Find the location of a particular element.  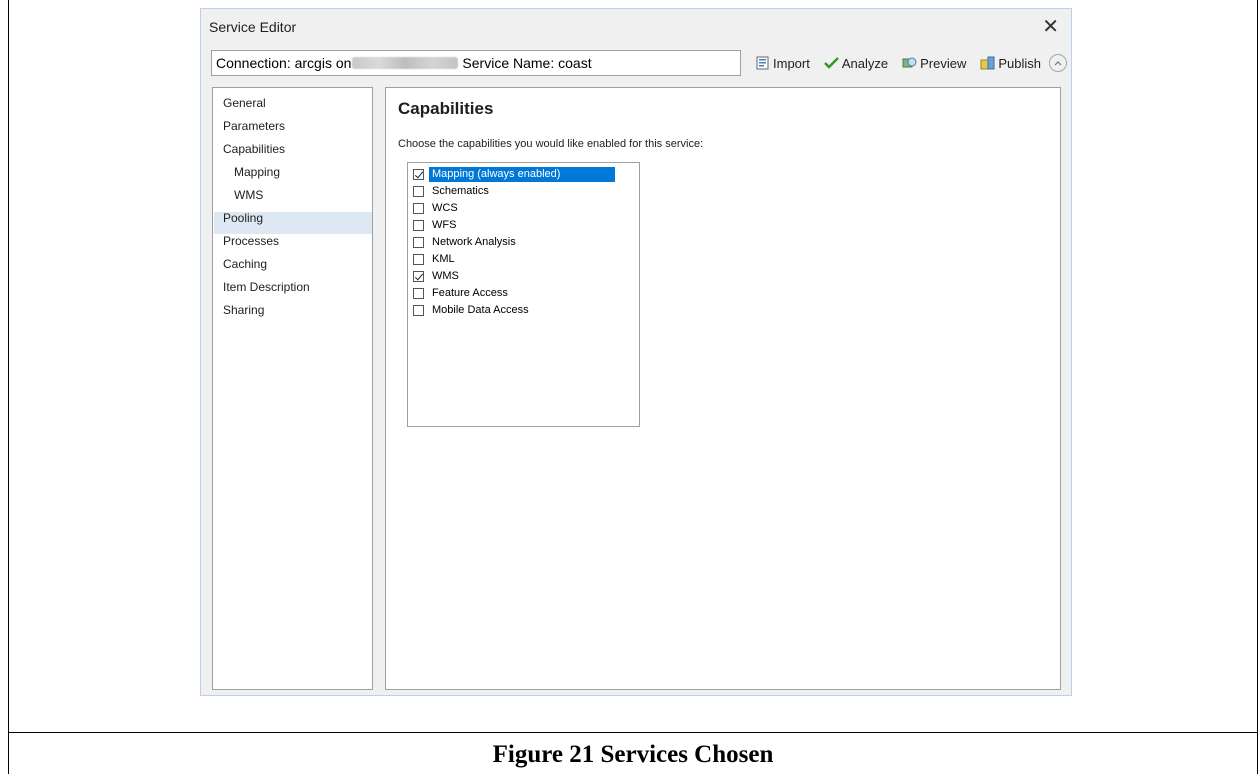

nav-item-caching: Caching is located at coordinates (245, 264).